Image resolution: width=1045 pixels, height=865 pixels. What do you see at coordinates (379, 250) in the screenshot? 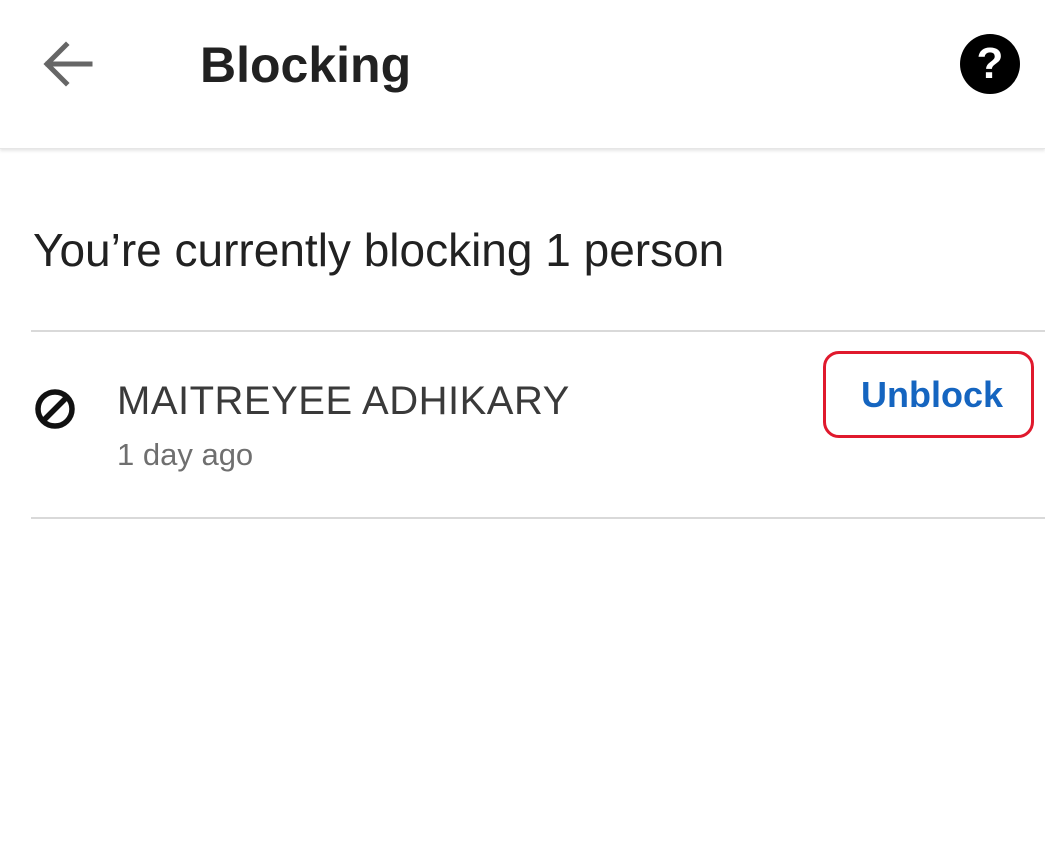
I see `blocking-summary: You’re currently blocking 1 person` at bounding box center [379, 250].